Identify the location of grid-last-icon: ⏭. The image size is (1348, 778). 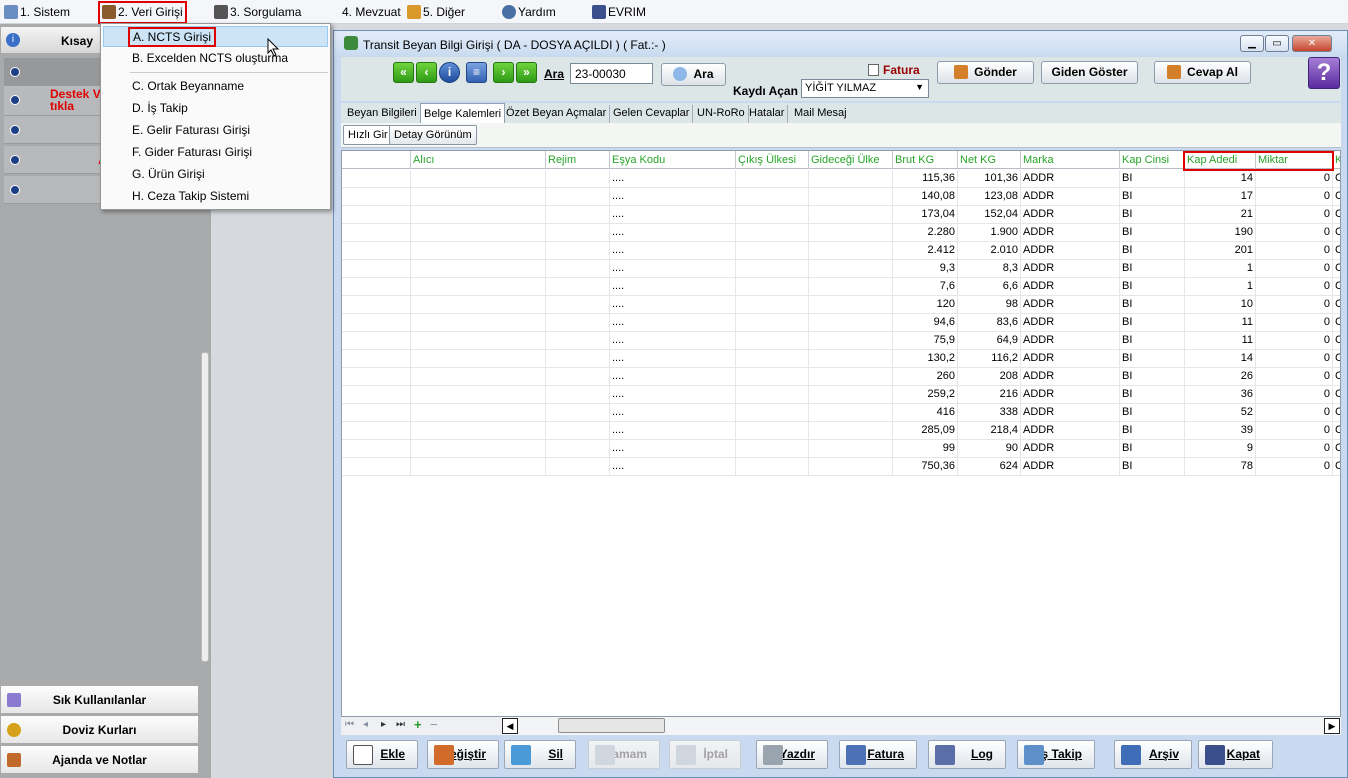
(400, 724).